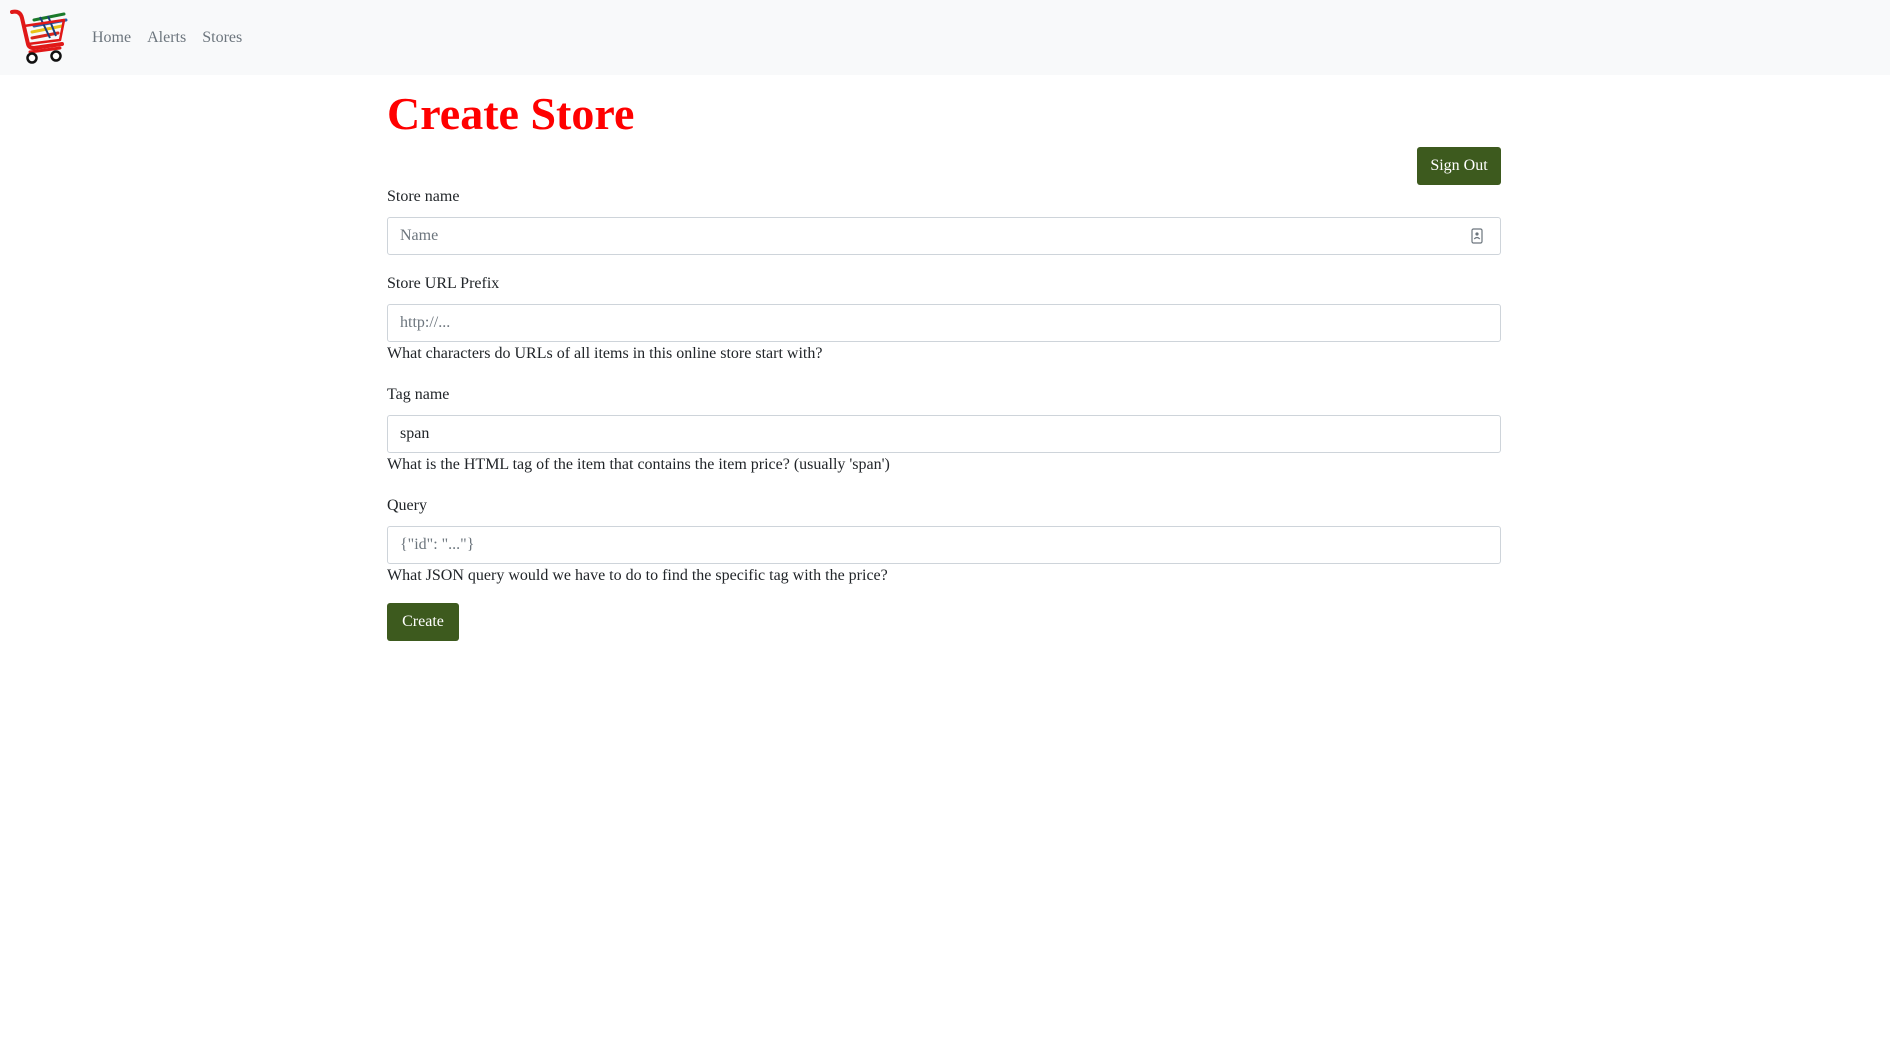 This screenshot has height=1057, width=1890. I want to click on nav-link-alerts: Alerts, so click(166, 38).